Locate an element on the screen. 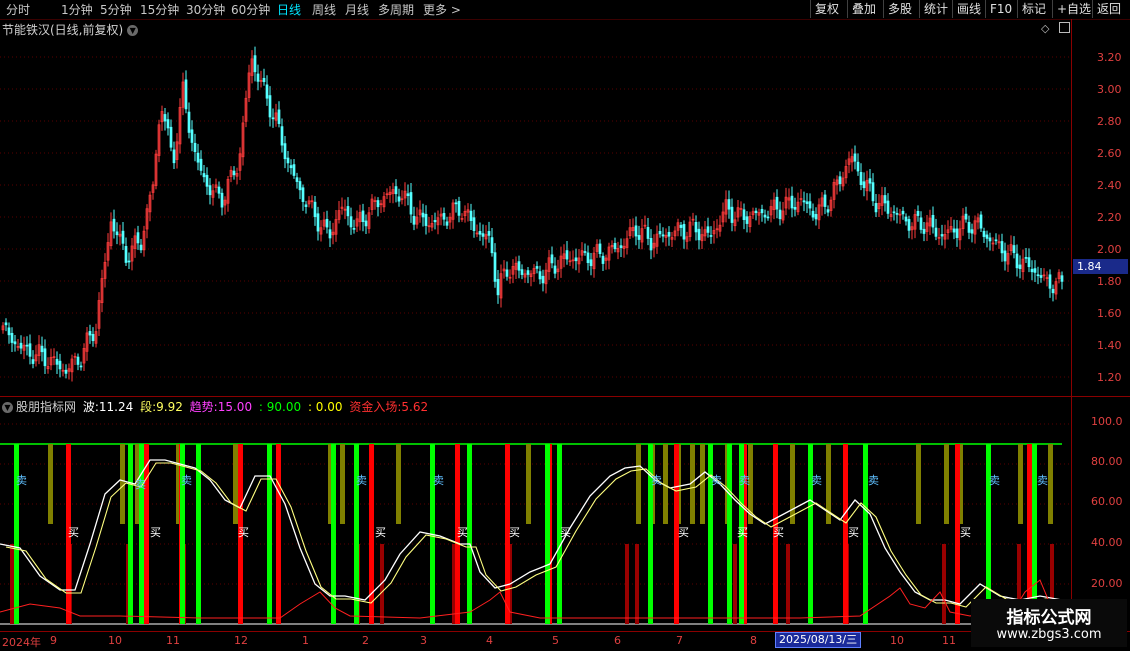  trend-value: 15.00 is located at coordinates (235, 407).